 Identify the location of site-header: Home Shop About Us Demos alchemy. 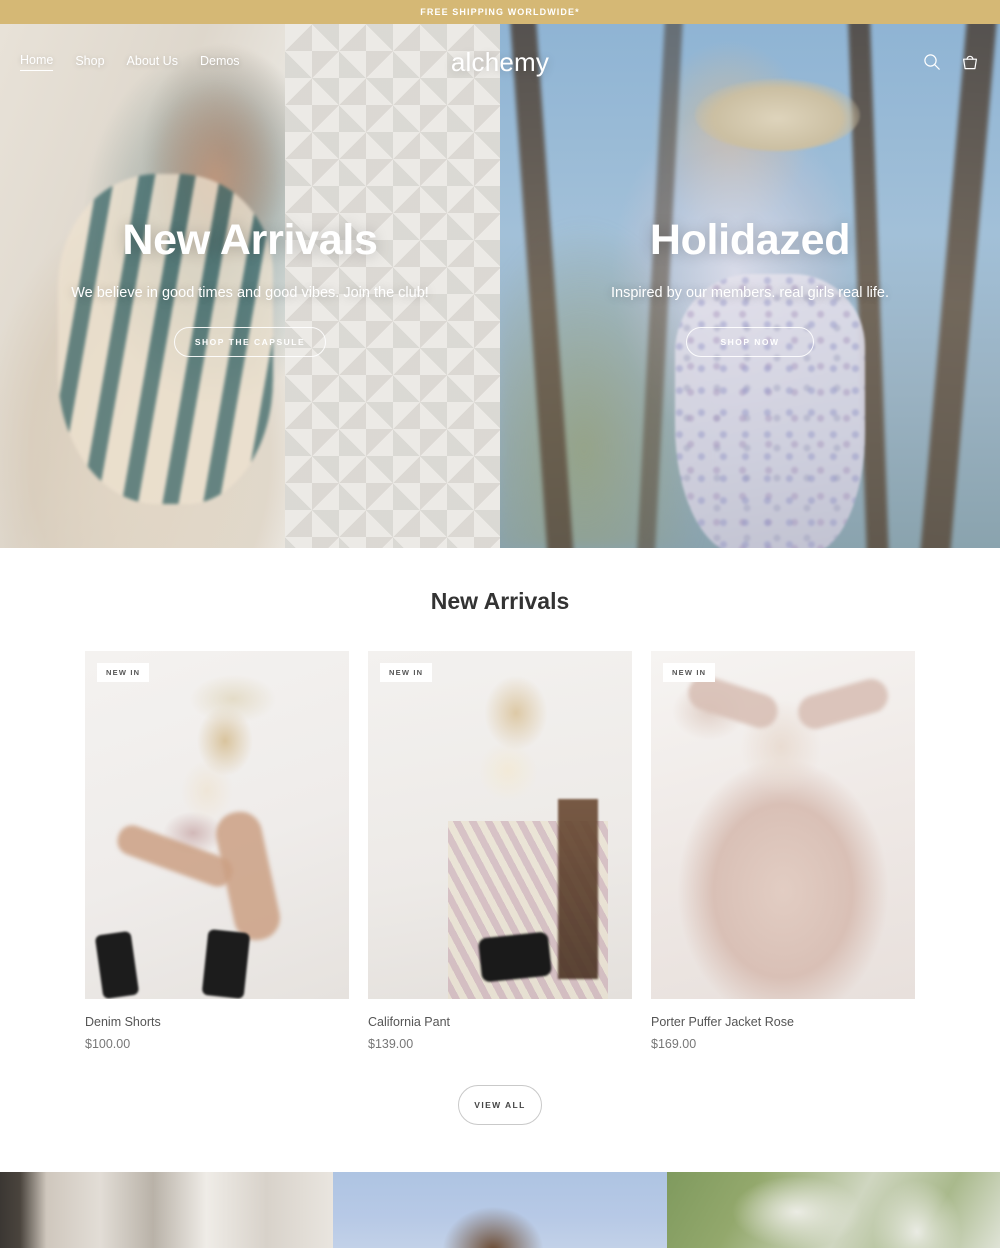
(500, 62).